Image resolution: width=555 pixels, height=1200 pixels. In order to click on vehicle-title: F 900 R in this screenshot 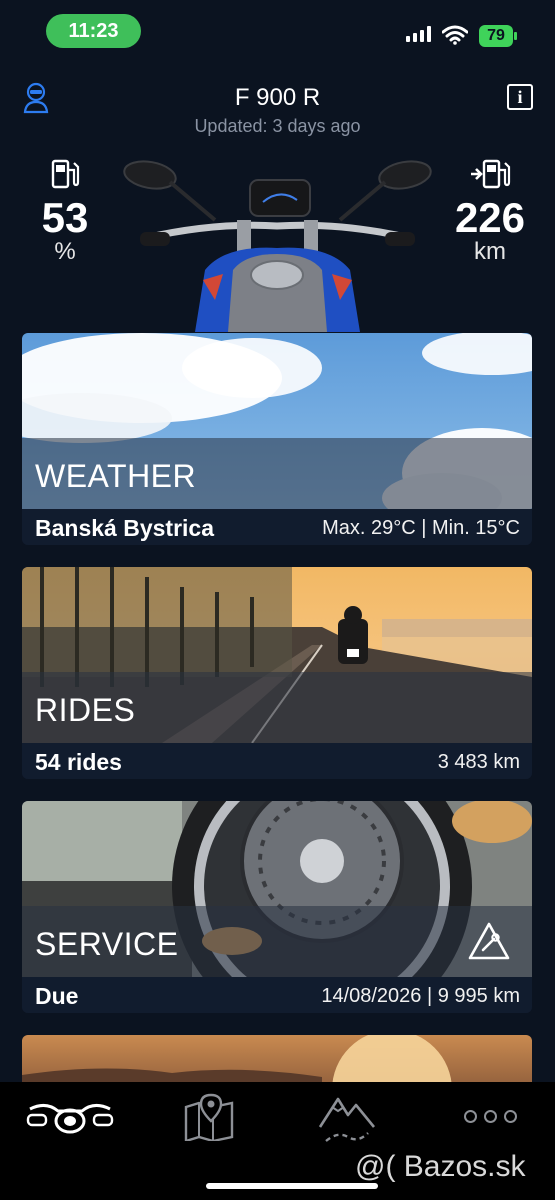, I will do `click(277, 97)`.